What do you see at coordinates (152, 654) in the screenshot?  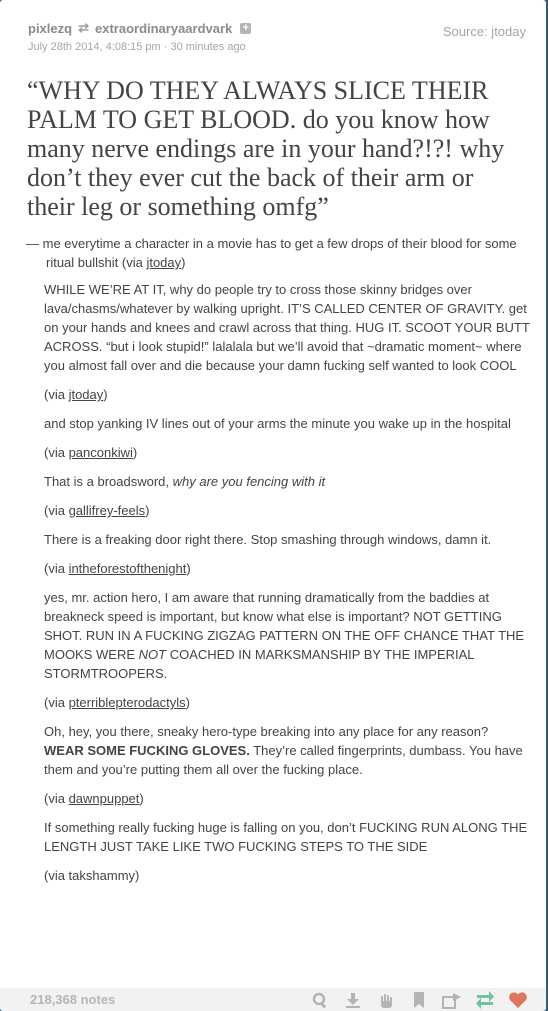 I see `reblog-text-italic: NOT` at bounding box center [152, 654].